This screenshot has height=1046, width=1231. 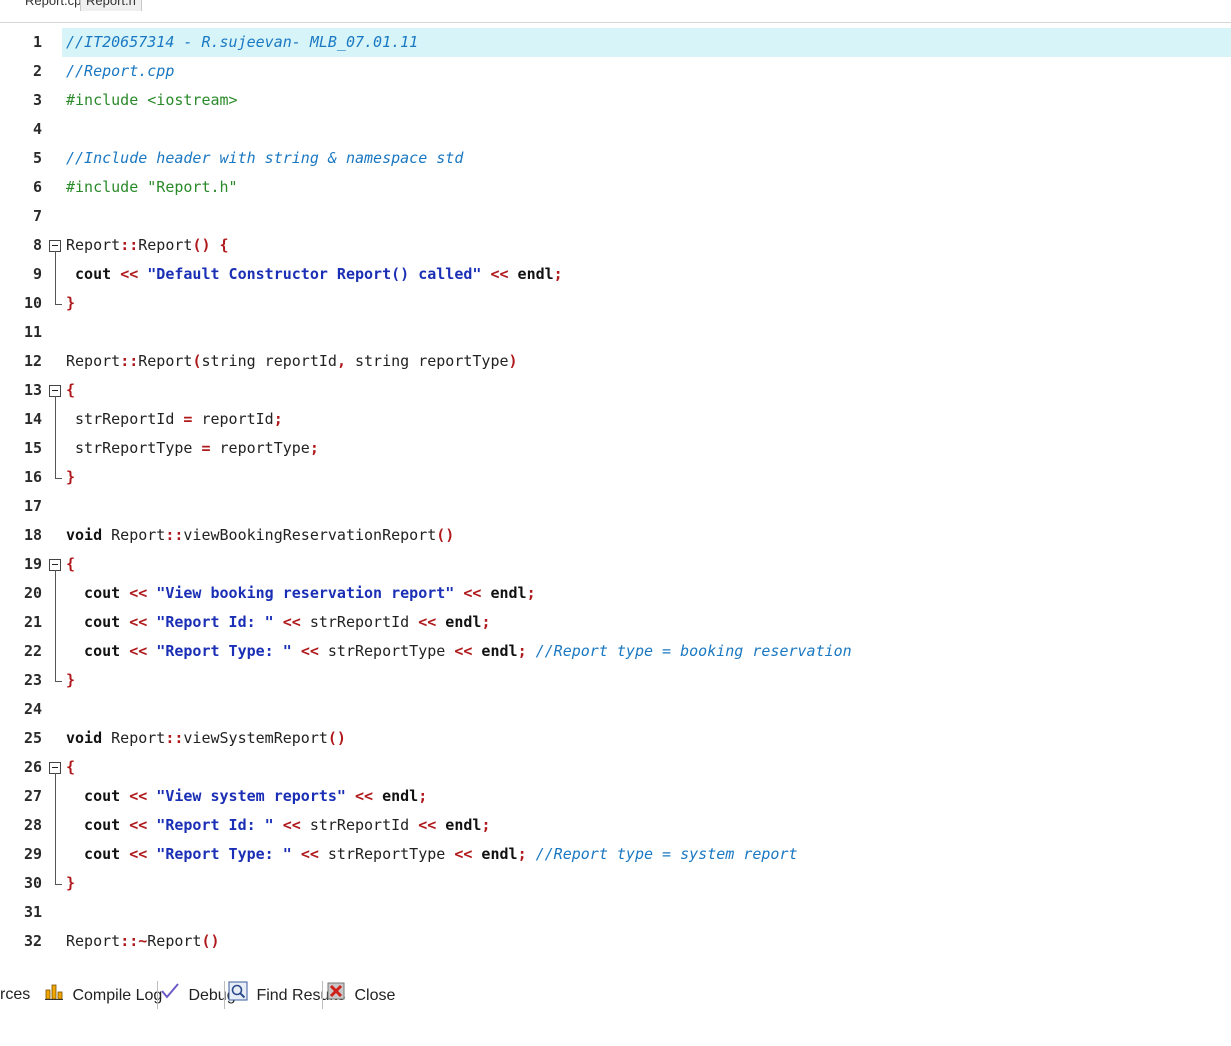 I want to click on code-token: cout, so click(x=98, y=854).